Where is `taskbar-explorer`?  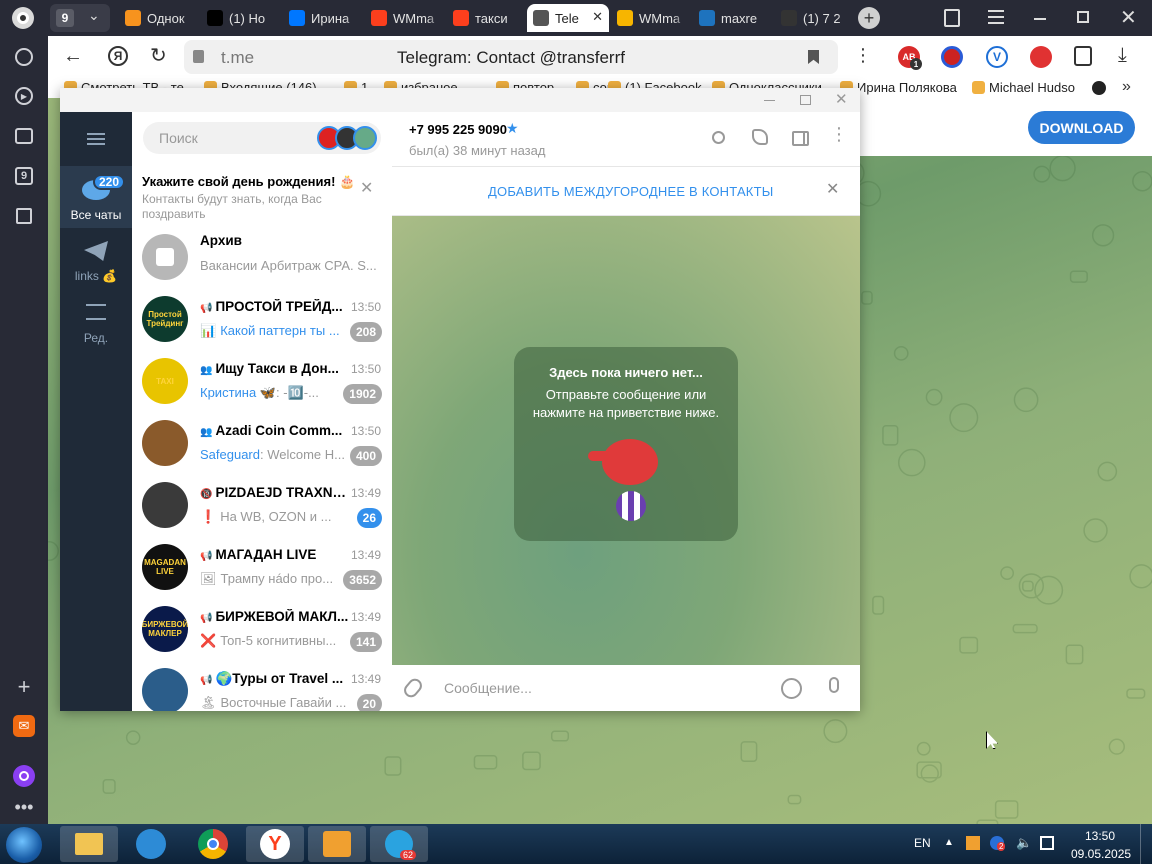
taskbar-explorer is located at coordinates (89, 844).